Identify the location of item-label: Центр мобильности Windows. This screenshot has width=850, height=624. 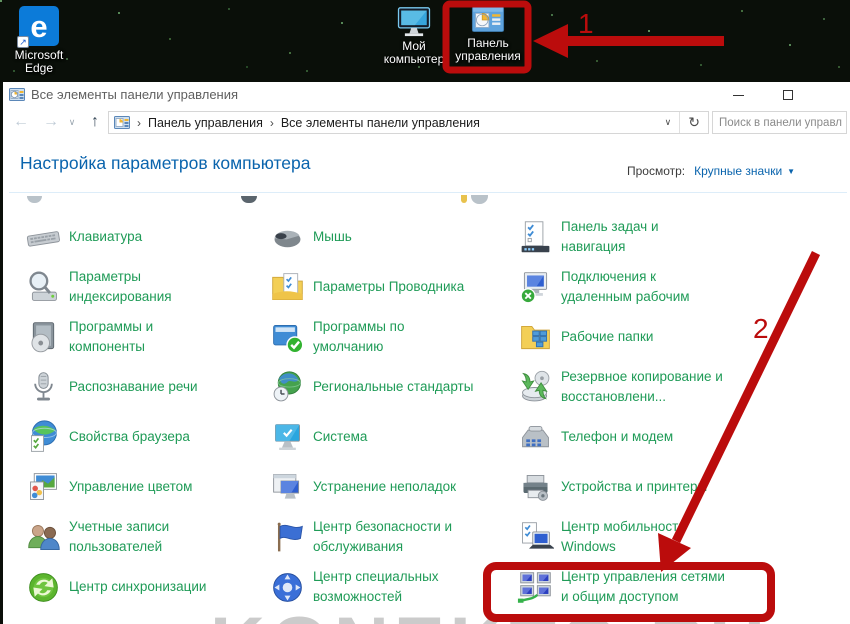
(623, 536).